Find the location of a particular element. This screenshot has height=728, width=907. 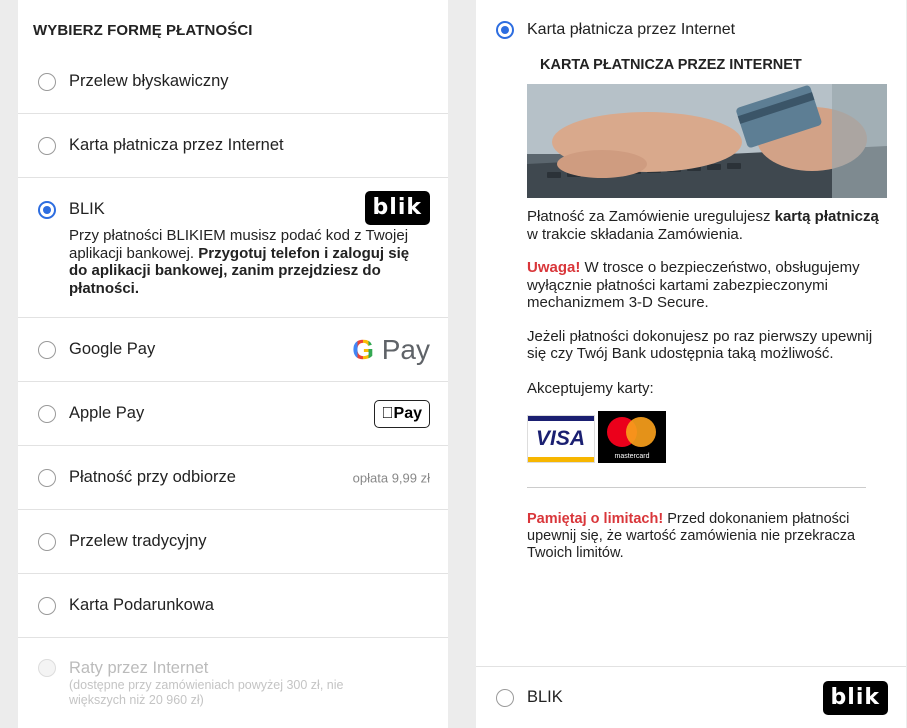

mastercard-text: mastercard is located at coordinates (632, 456).